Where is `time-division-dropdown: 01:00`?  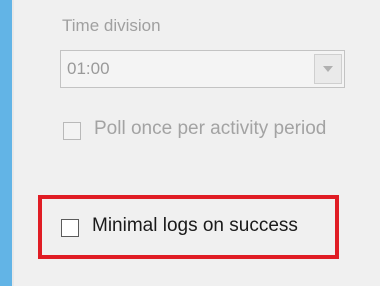 time-division-dropdown: 01:00 is located at coordinates (202, 69).